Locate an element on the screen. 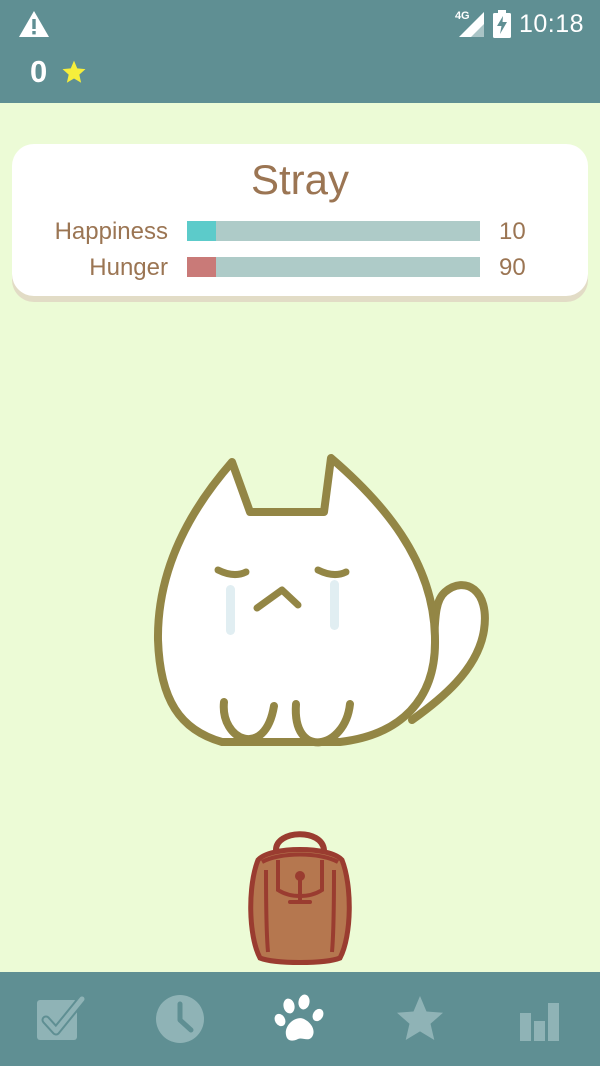 The height and width of the screenshot is (1066, 600). nav-history is located at coordinates (180, 1019).